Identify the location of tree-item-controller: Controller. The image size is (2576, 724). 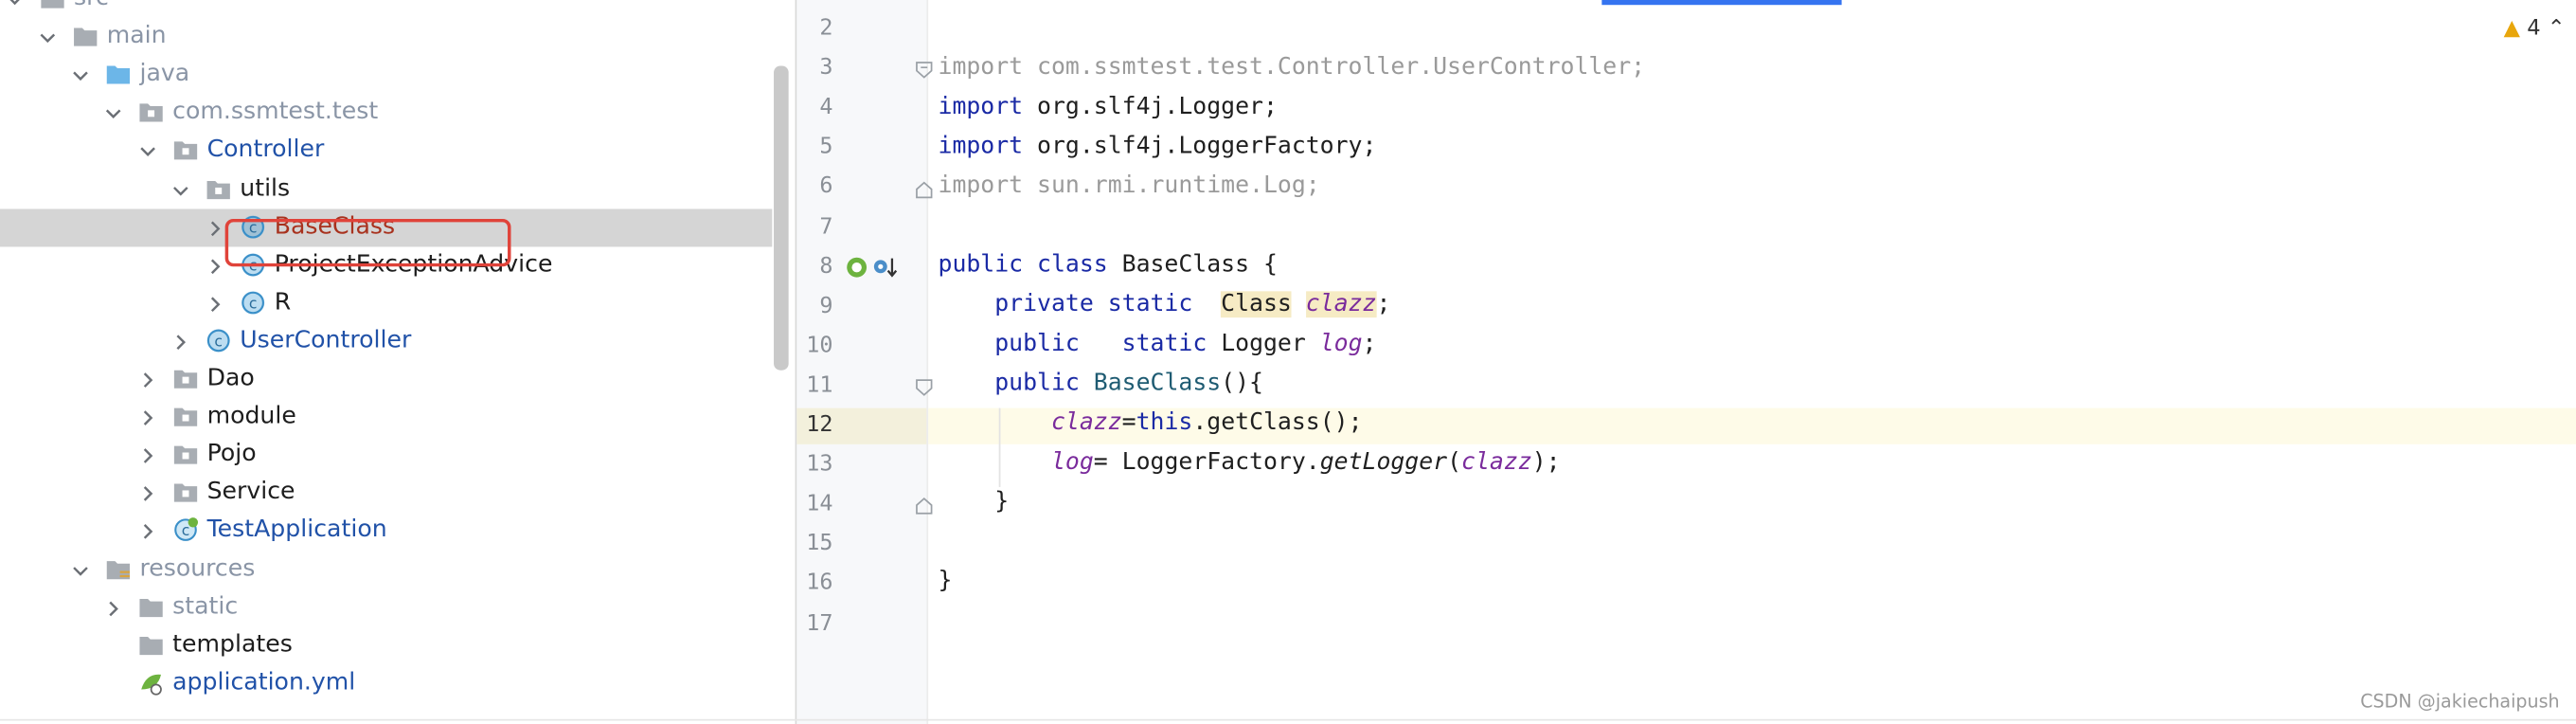
(386, 152).